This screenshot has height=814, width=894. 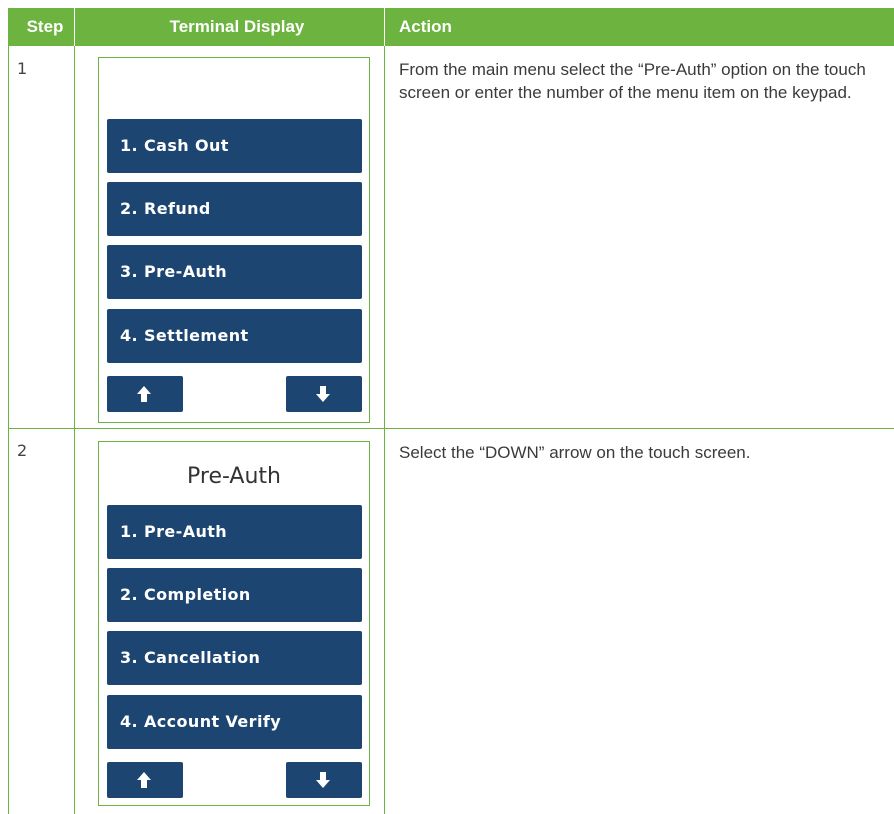 What do you see at coordinates (234, 336) in the screenshot?
I see `menu-button-settlement: 4. Settlement` at bounding box center [234, 336].